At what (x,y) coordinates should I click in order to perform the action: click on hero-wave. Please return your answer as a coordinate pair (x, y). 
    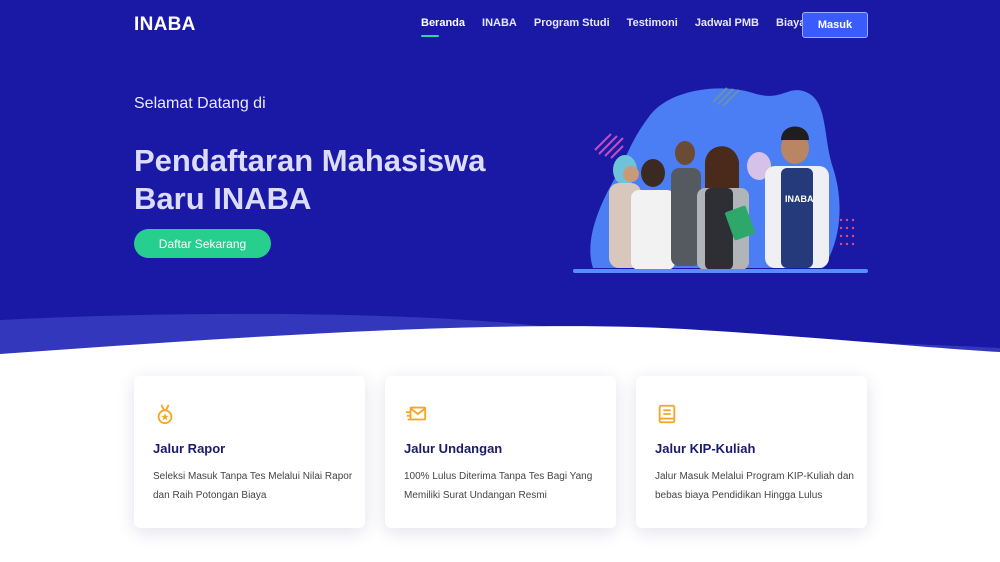
    Looking at the image, I should click on (500, 336).